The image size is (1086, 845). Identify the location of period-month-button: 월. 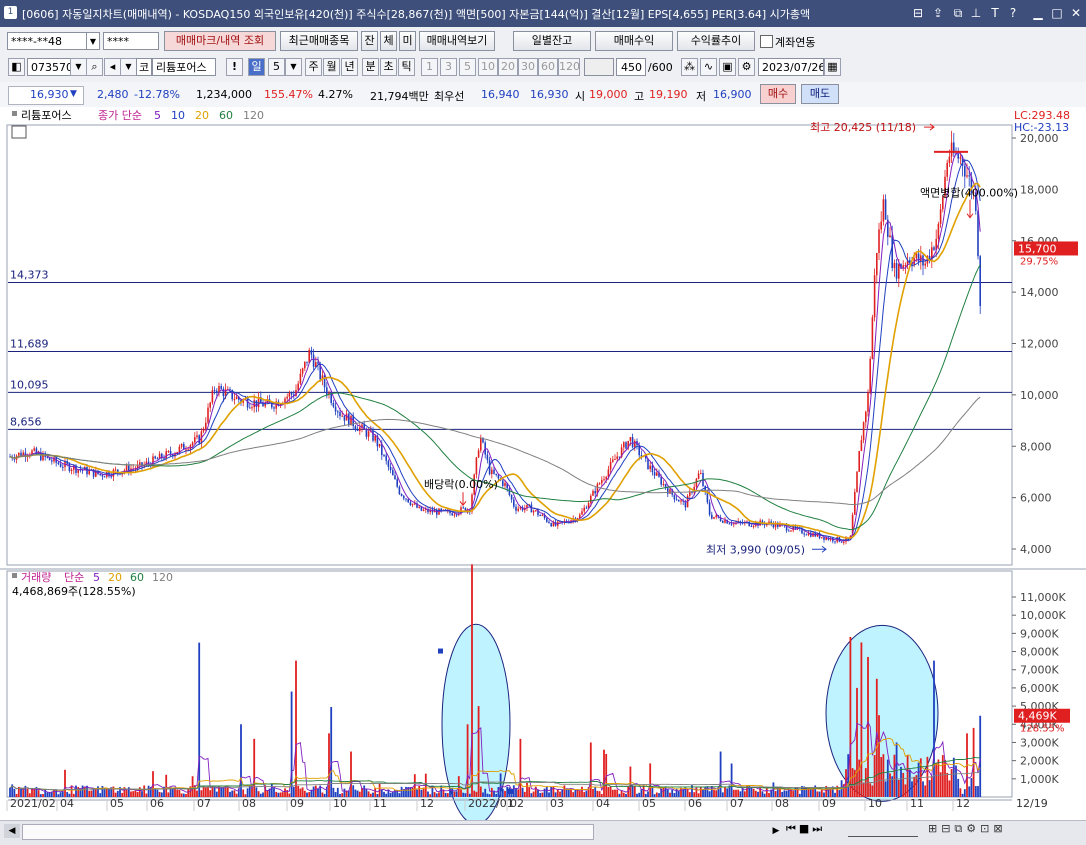
(331, 67).